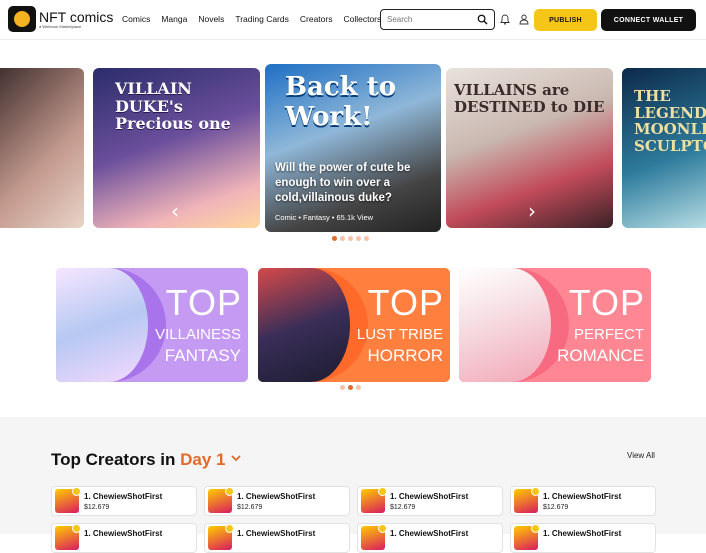 Image resolution: width=706 pixels, height=553 pixels. What do you see at coordinates (262, 19) in the screenshot?
I see `nav-trading-cards: Trading Cards` at bounding box center [262, 19].